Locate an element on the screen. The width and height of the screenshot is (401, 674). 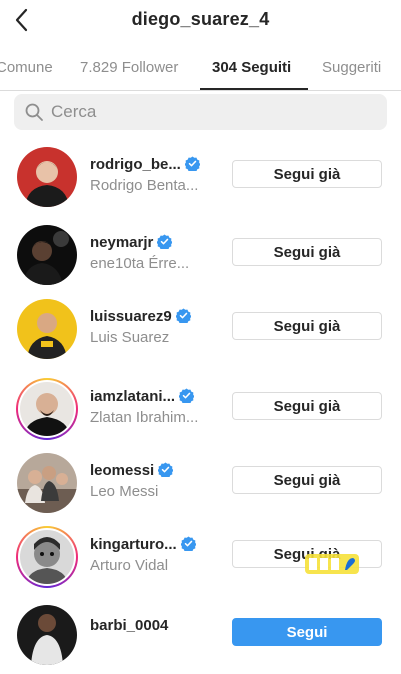
username: luissuarez9 is located at coordinates (140, 316).